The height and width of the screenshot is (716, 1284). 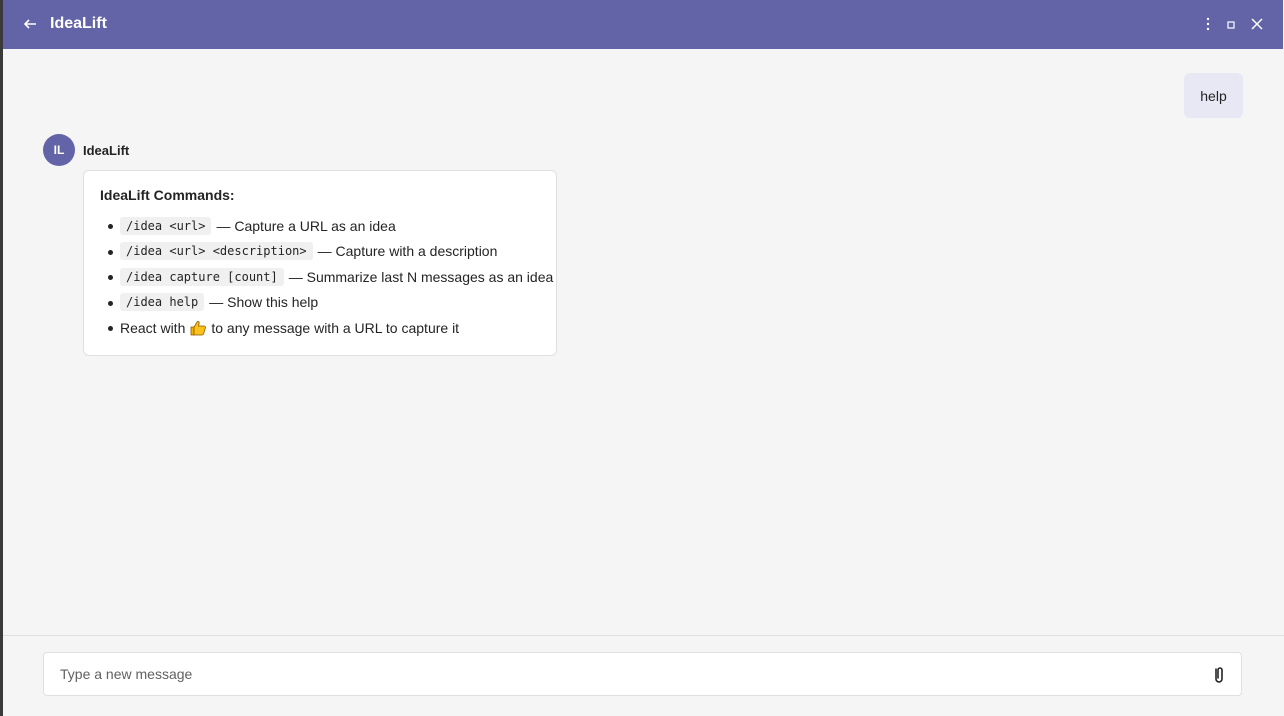 I want to click on user-message: help, so click(x=1213, y=95).